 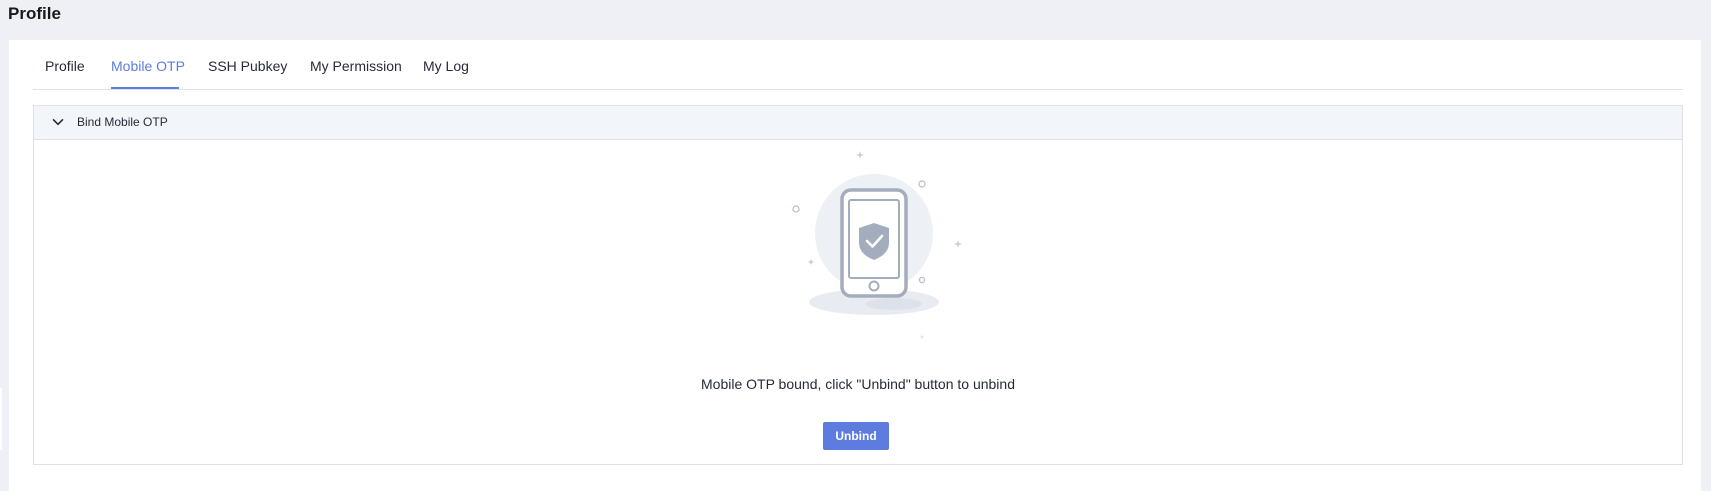 I want to click on active-tab-indicator, so click(x=145, y=88).